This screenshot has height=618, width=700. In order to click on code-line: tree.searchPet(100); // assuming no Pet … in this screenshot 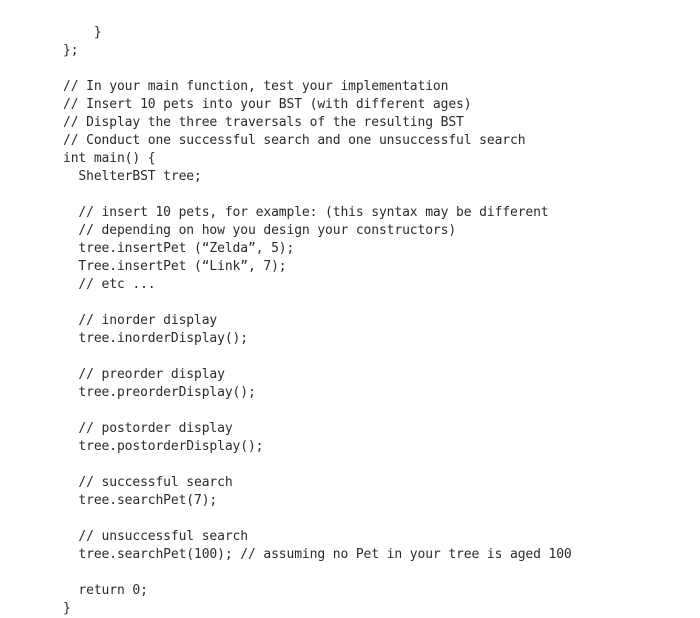, I will do `click(317, 554)`.